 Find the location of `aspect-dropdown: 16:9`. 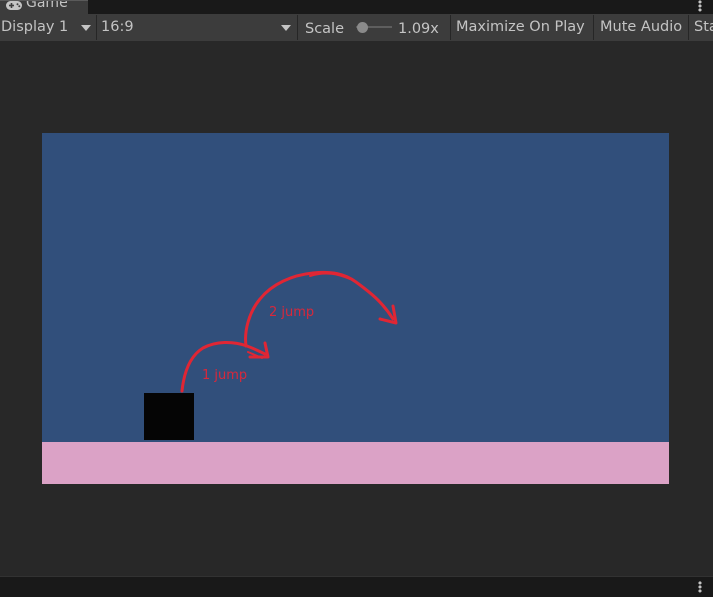

aspect-dropdown: 16:9 is located at coordinates (197, 27).